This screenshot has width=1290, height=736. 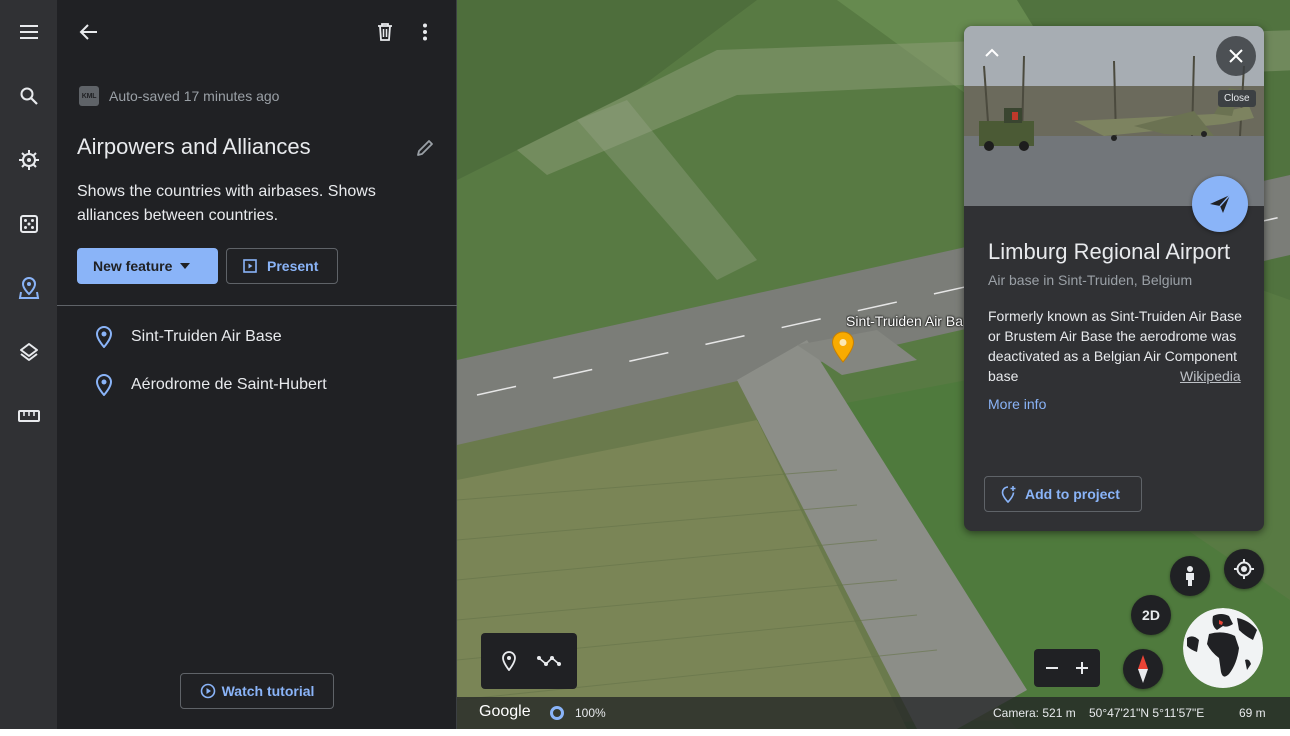 I want to click on send-icon, so click(x=1220, y=204).